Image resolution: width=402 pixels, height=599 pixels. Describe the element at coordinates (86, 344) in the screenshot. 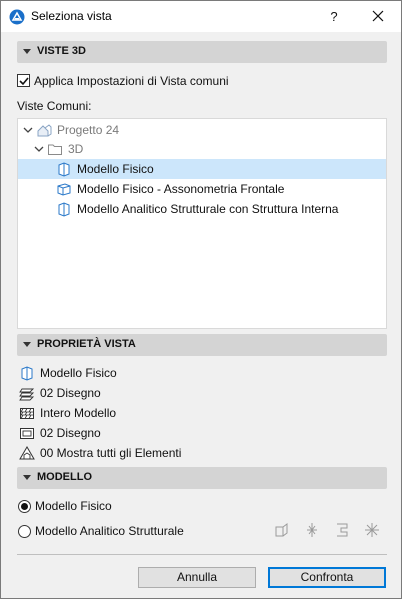

I see `section-title: PROPRIETÀ VISTA` at that location.